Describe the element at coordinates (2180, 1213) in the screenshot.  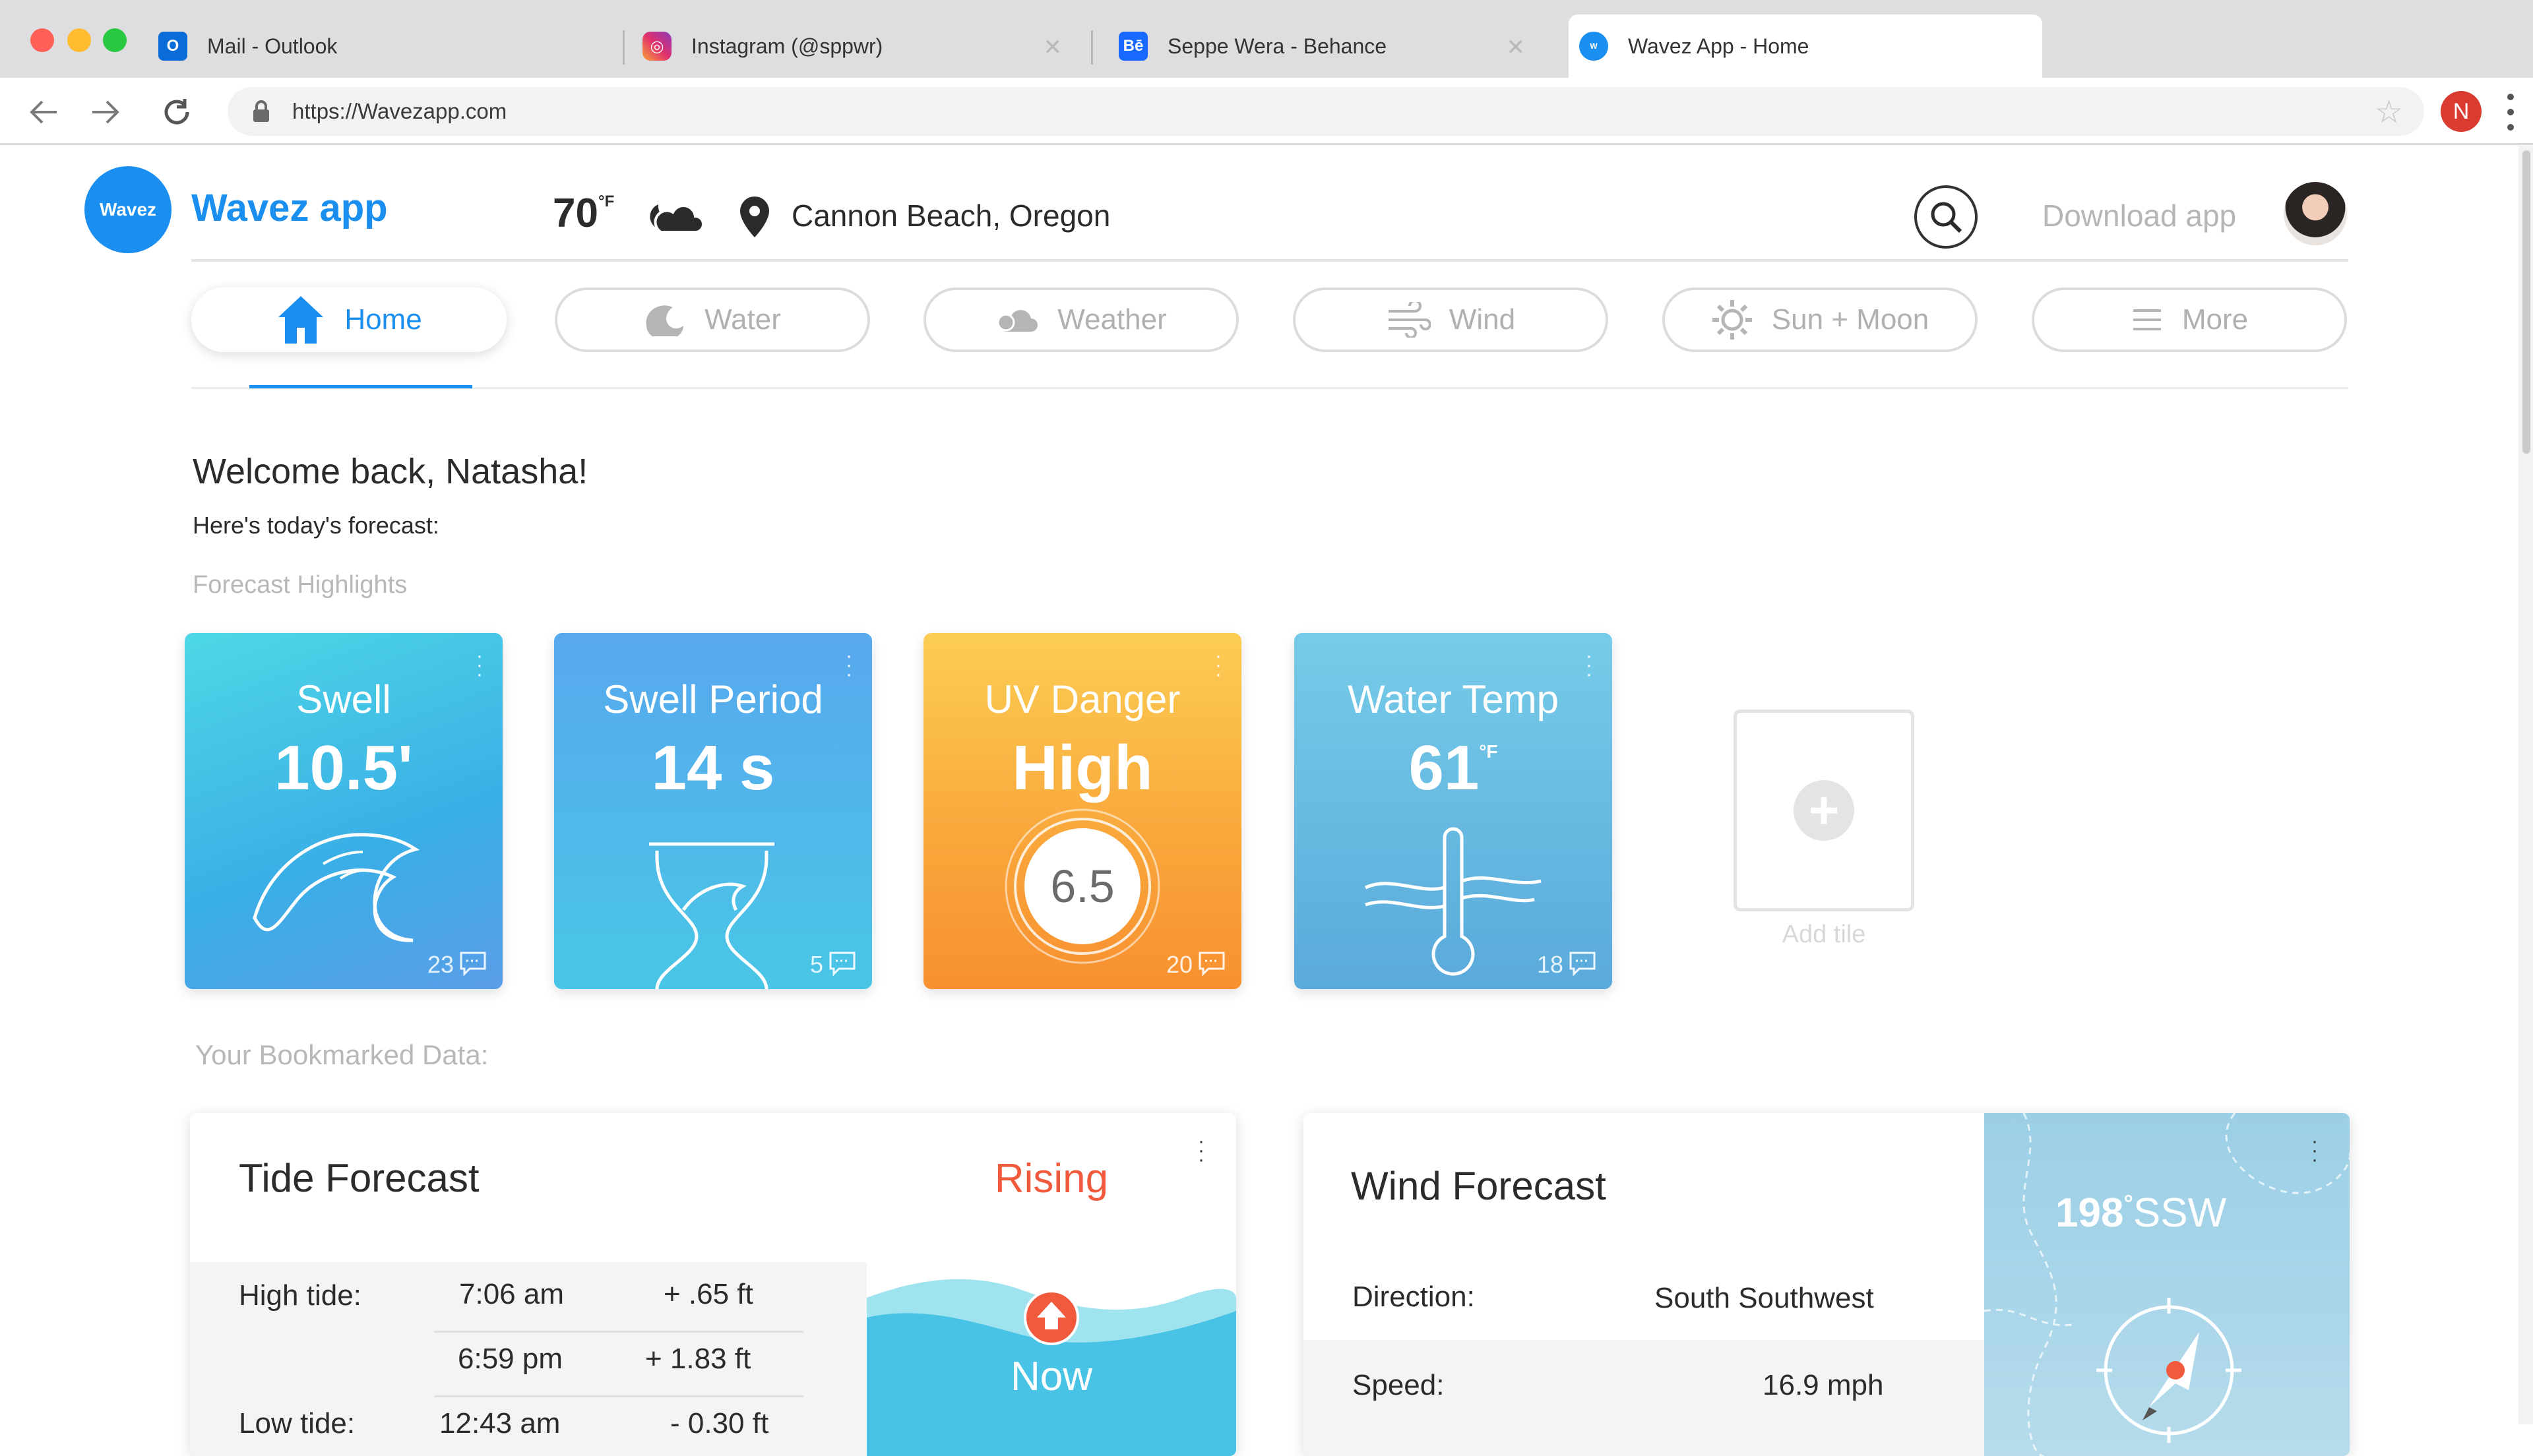
I see `compass-direction: SSW` at that location.